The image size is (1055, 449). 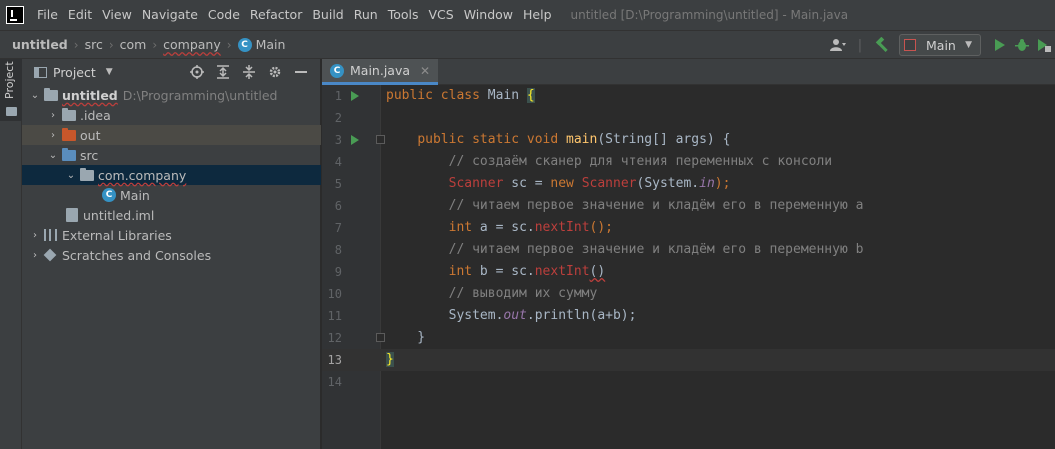 What do you see at coordinates (882, 45) in the screenshot?
I see `build-hammer-icon` at bounding box center [882, 45].